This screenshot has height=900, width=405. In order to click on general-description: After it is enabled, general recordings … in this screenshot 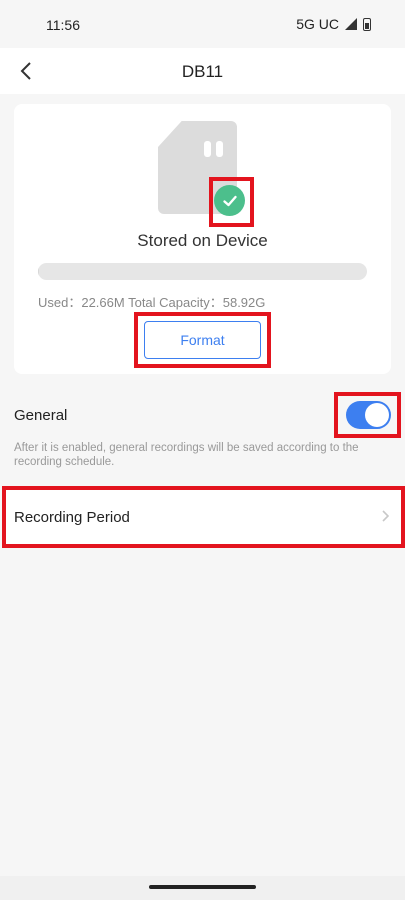, I will do `click(186, 455)`.